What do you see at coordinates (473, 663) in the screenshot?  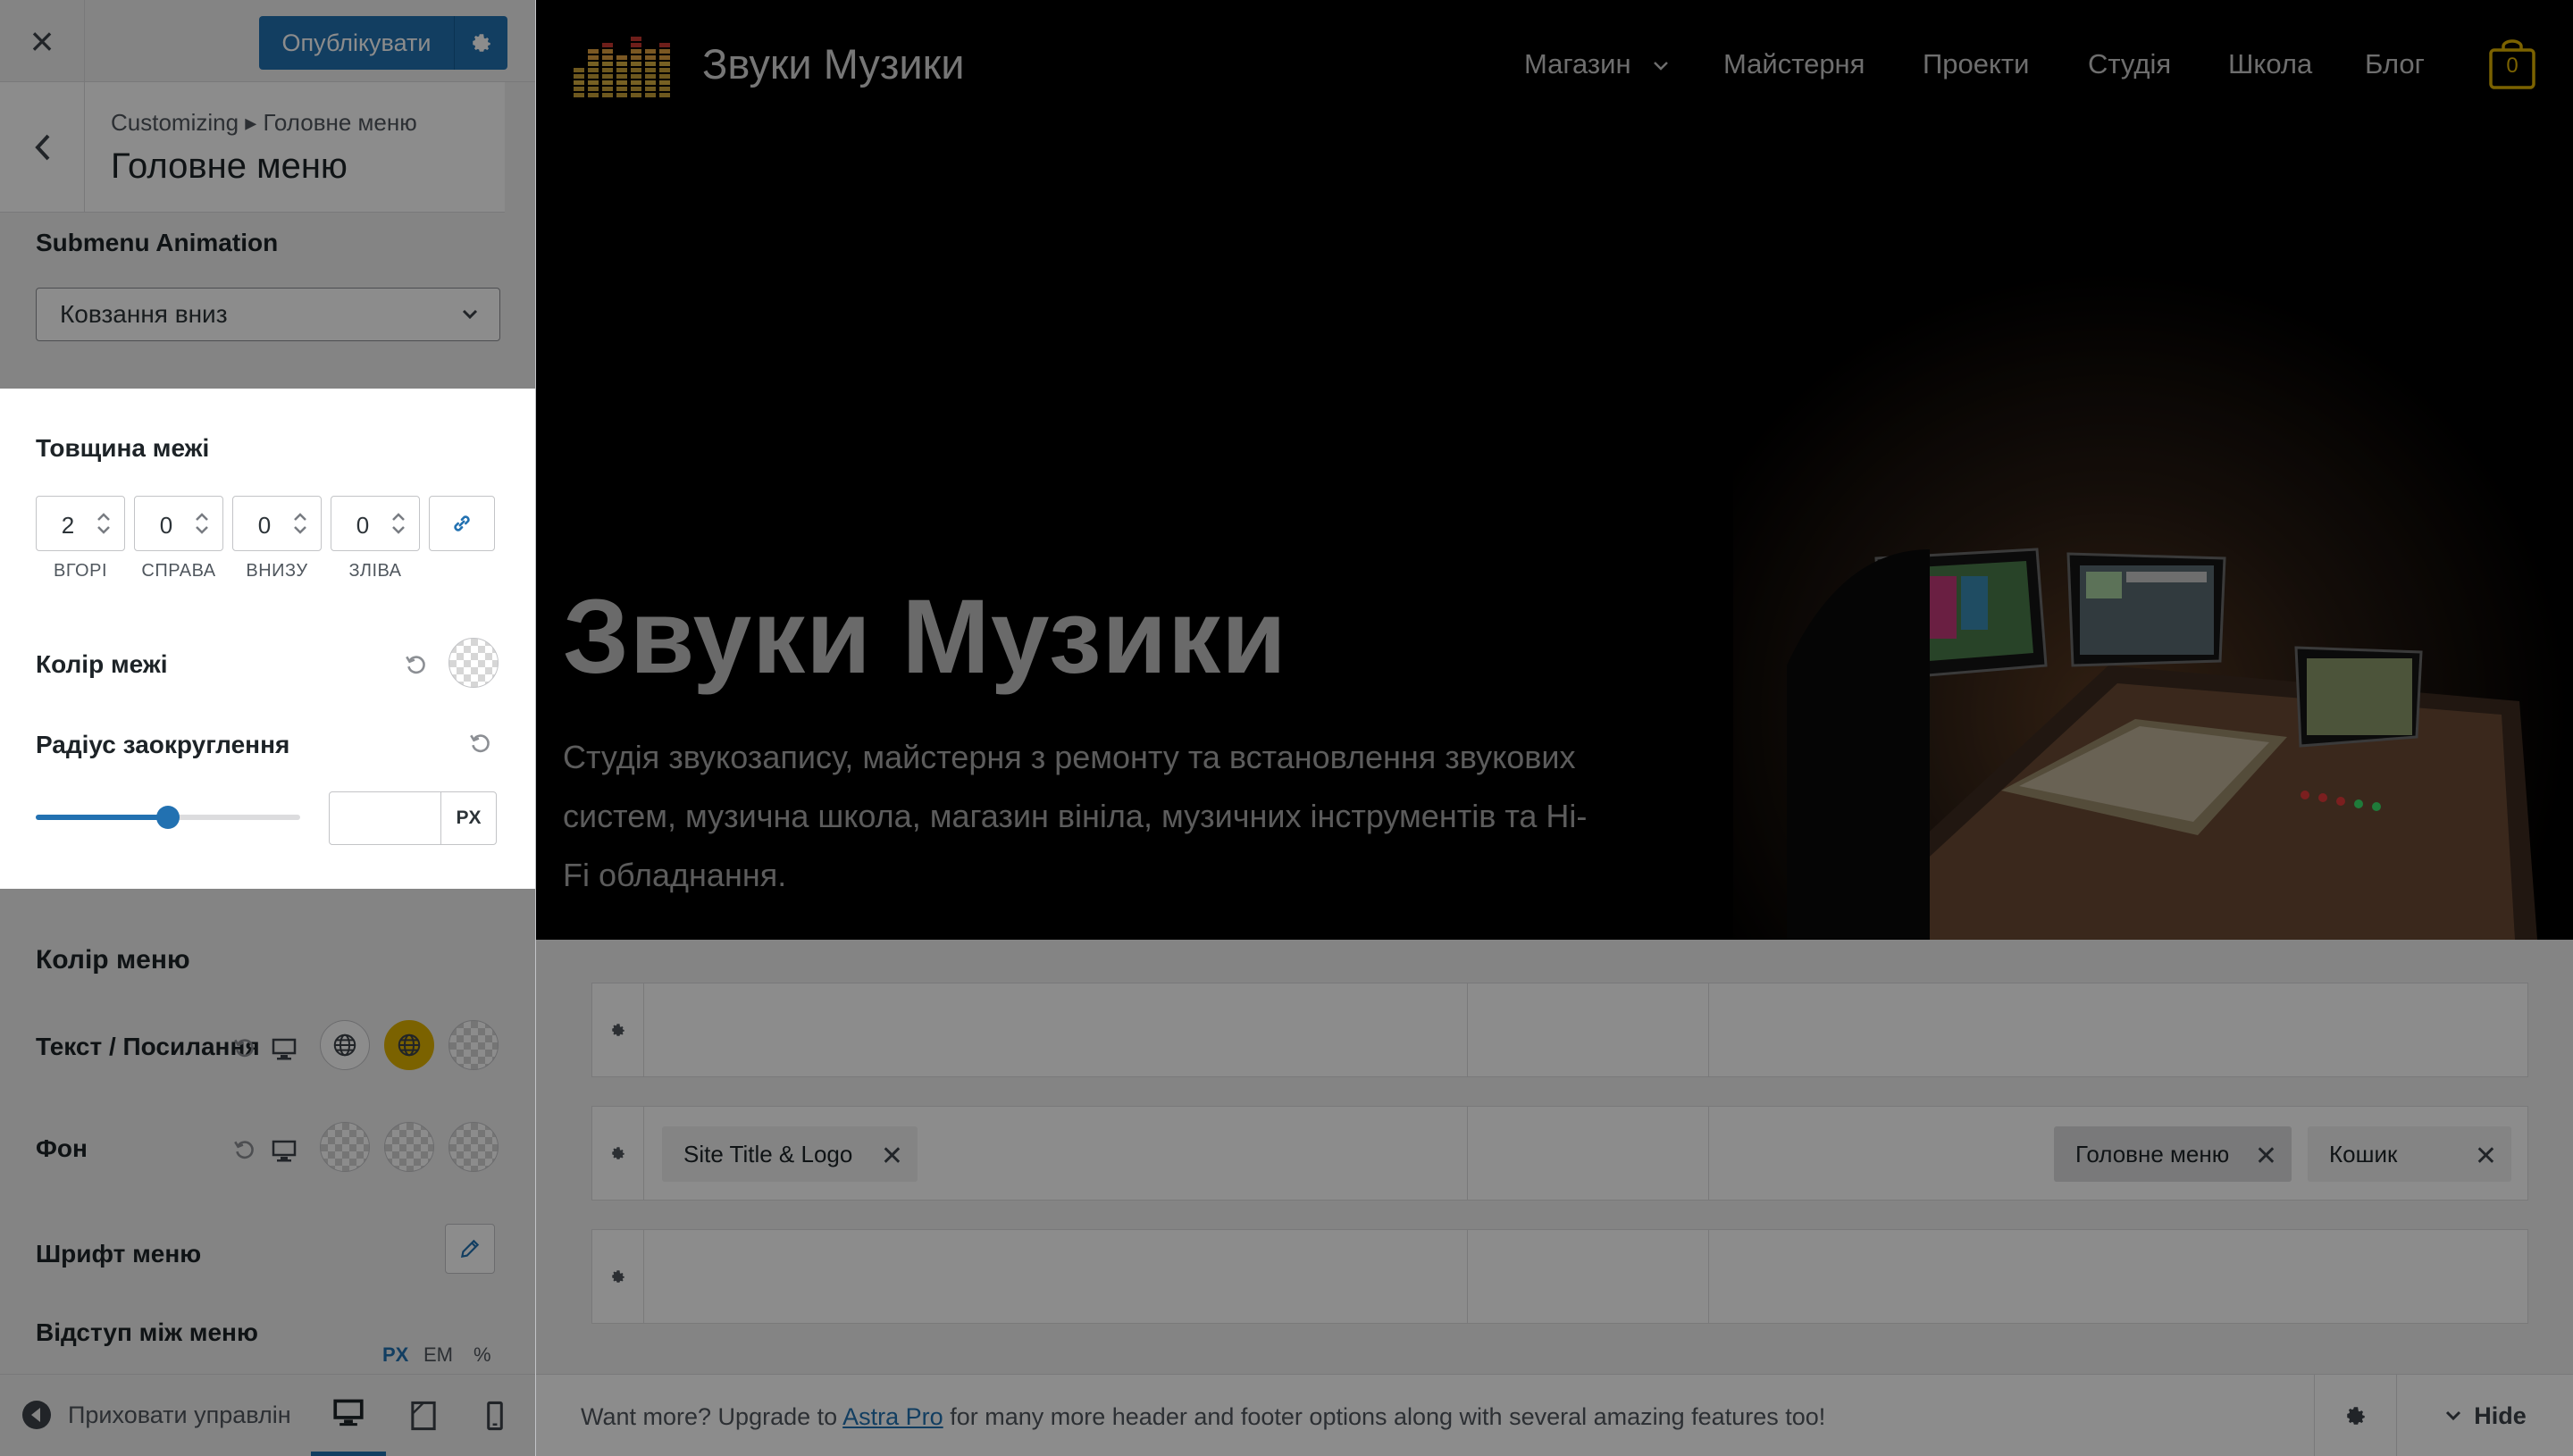 I see `border-color-swatch` at bounding box center [473, 663].